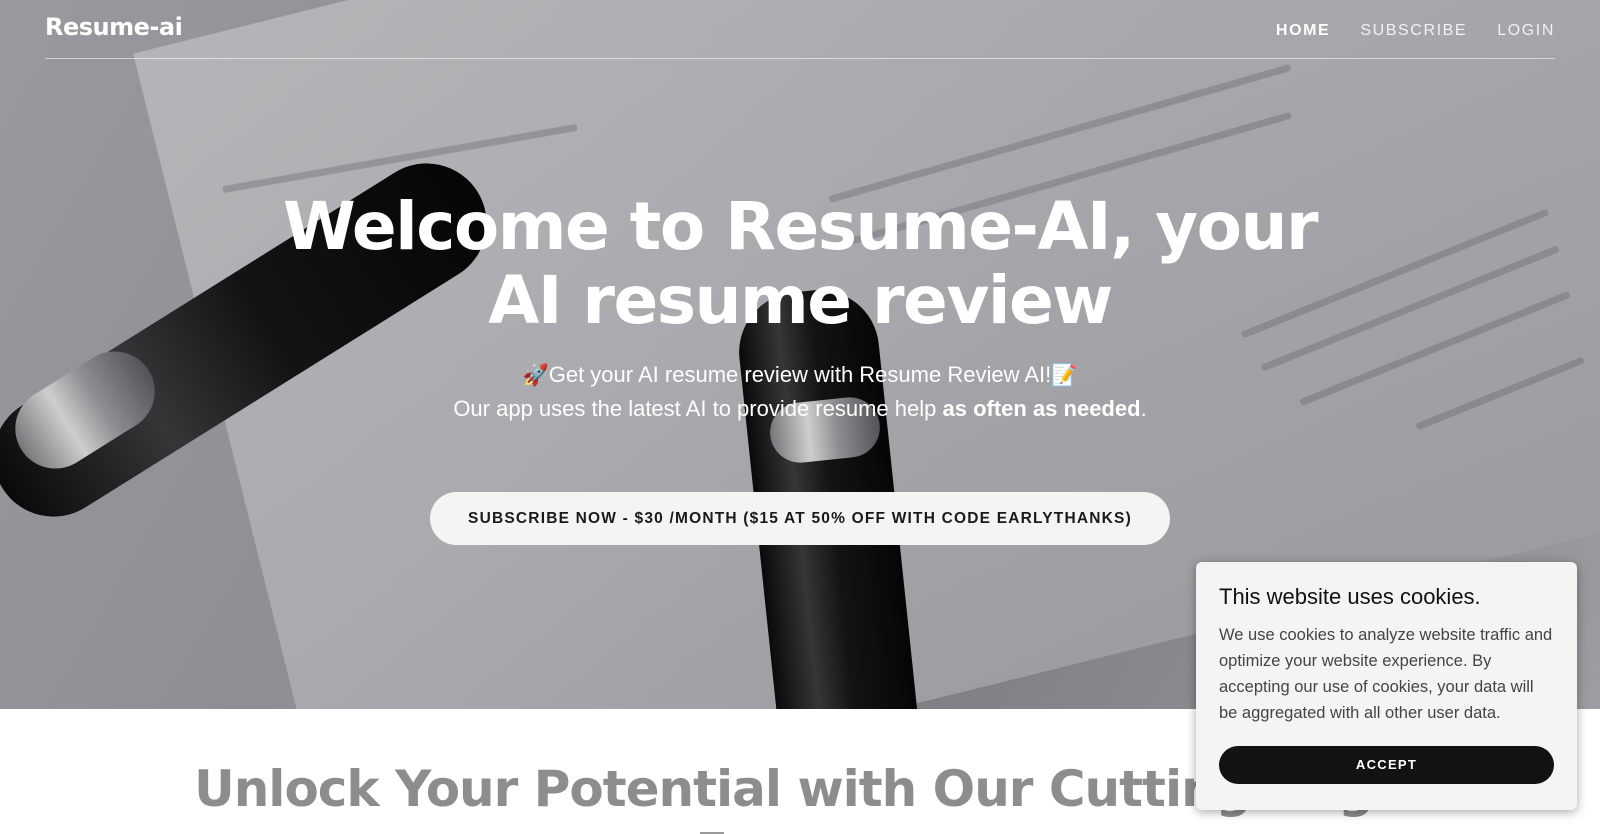  What do you see at coordinates (1303, 31) in the screenshot?
I see `nav-home-link: HOME` at bounding box center [1303, 31].